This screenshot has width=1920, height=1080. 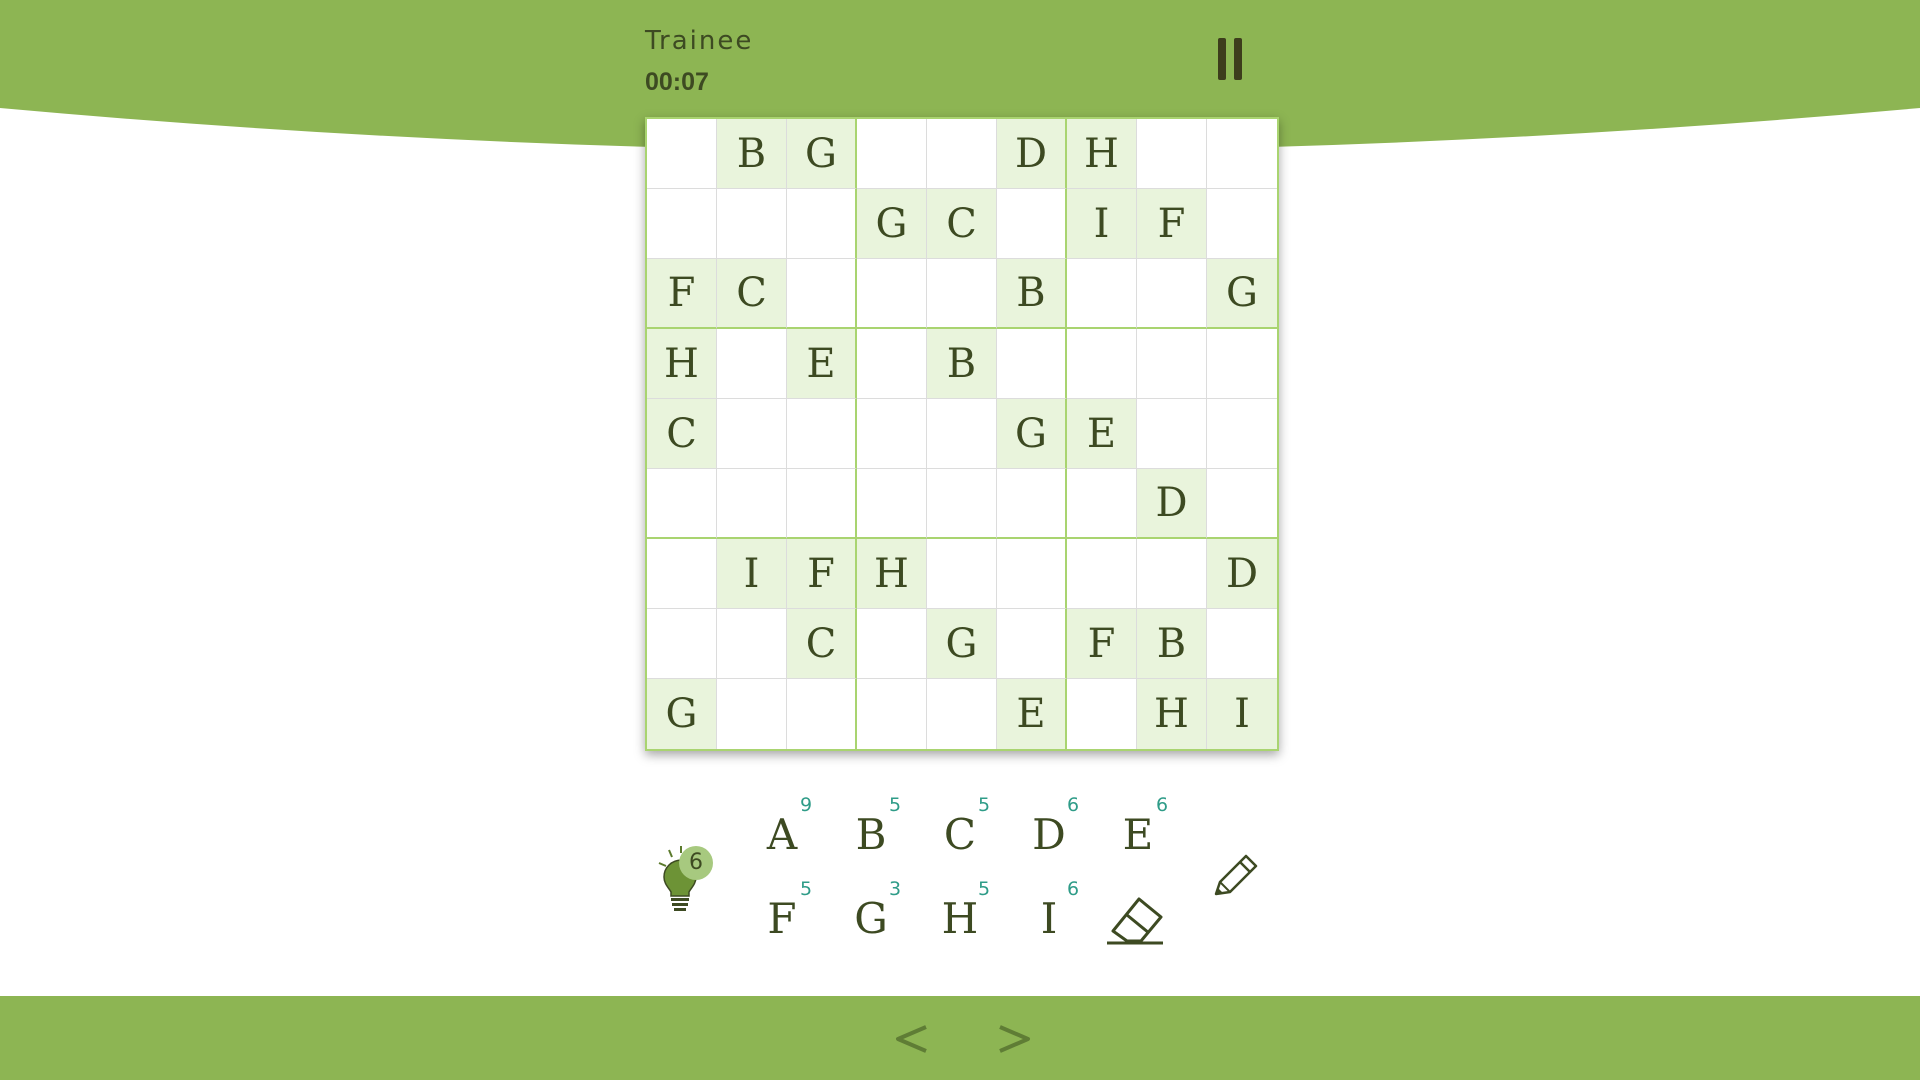 I want to click on letter-key-a: A9, so click(x=782, y=832).